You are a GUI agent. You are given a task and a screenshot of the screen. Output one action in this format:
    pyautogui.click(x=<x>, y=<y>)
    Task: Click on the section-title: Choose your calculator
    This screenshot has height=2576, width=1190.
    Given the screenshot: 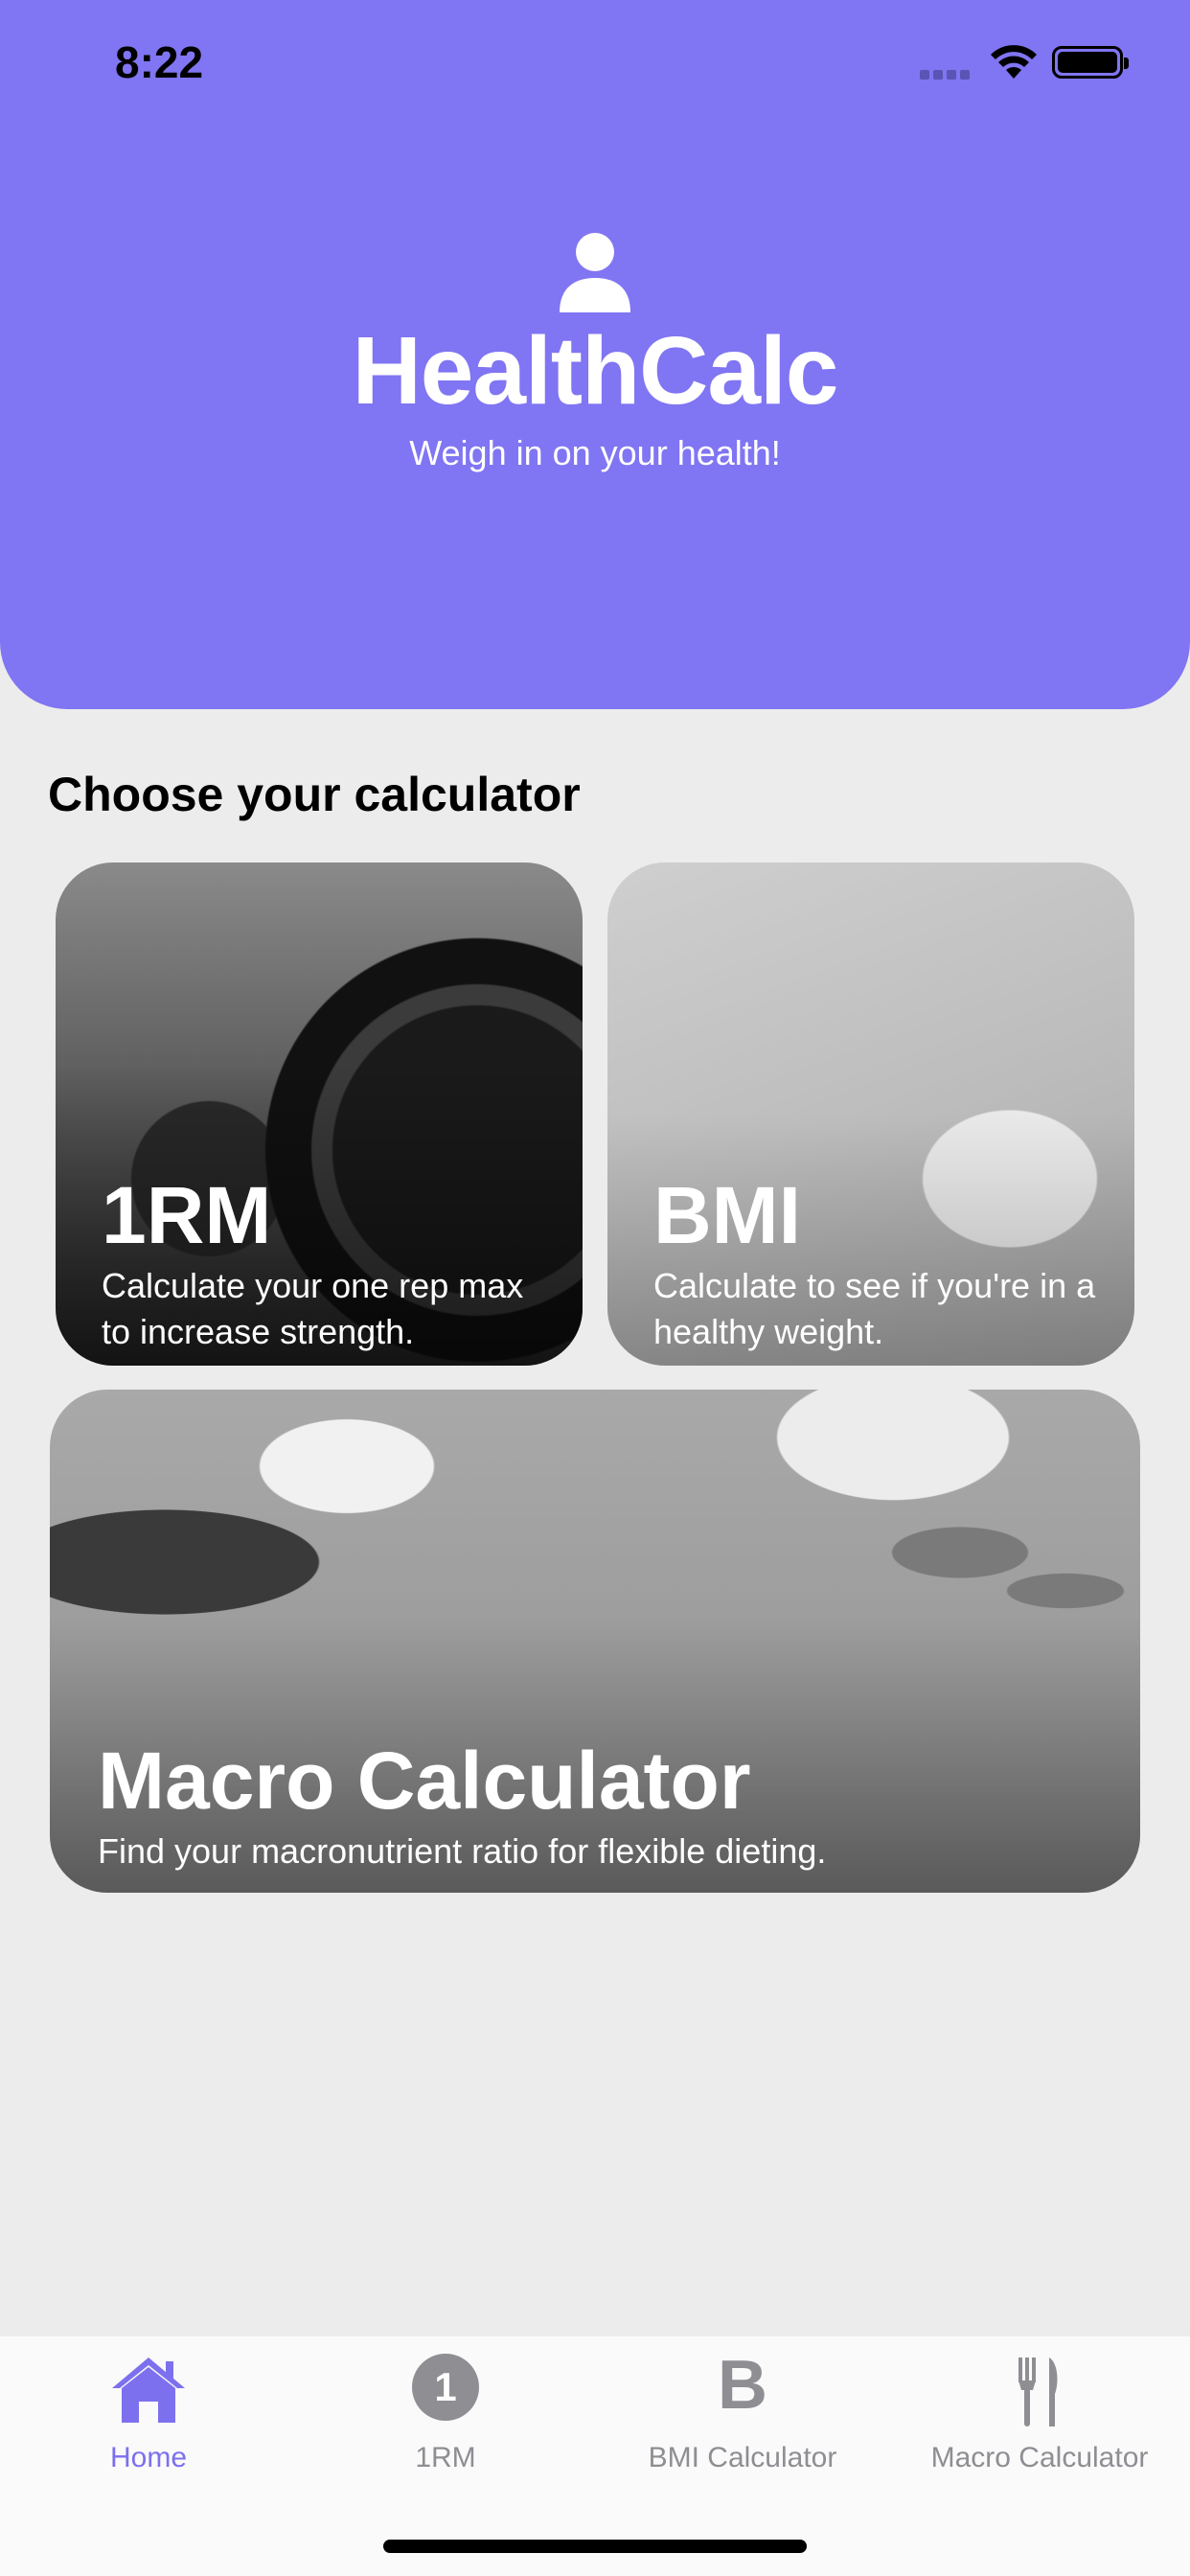 What is the action you would take?
    pyautogui.click(x=315, y=794)
    